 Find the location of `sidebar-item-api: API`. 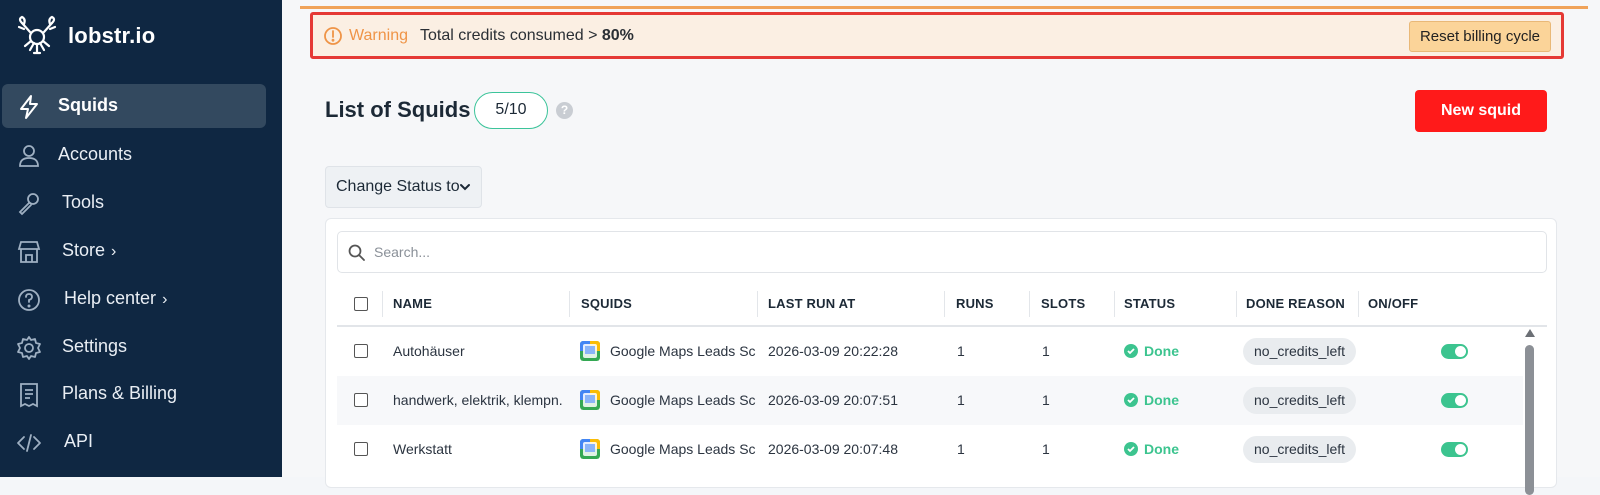

sidebar-item-api: API is located at coordinates (134, 442).